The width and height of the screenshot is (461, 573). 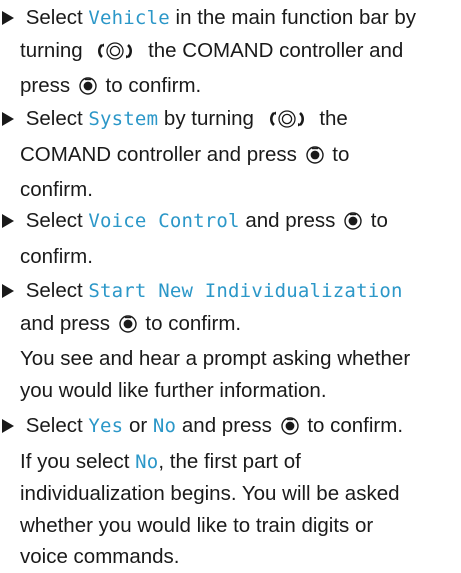 I want to click on step-line: you would like further information., so click(x=238, y=391).